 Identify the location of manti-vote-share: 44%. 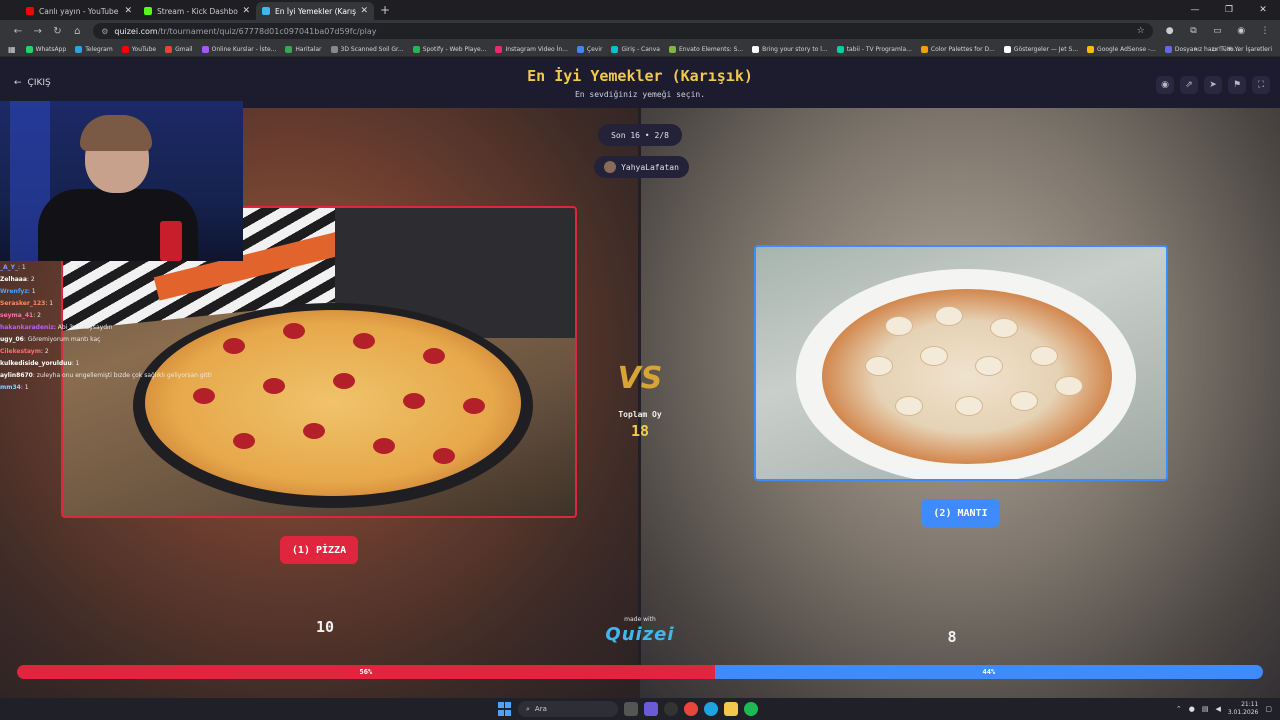
(988, 672).